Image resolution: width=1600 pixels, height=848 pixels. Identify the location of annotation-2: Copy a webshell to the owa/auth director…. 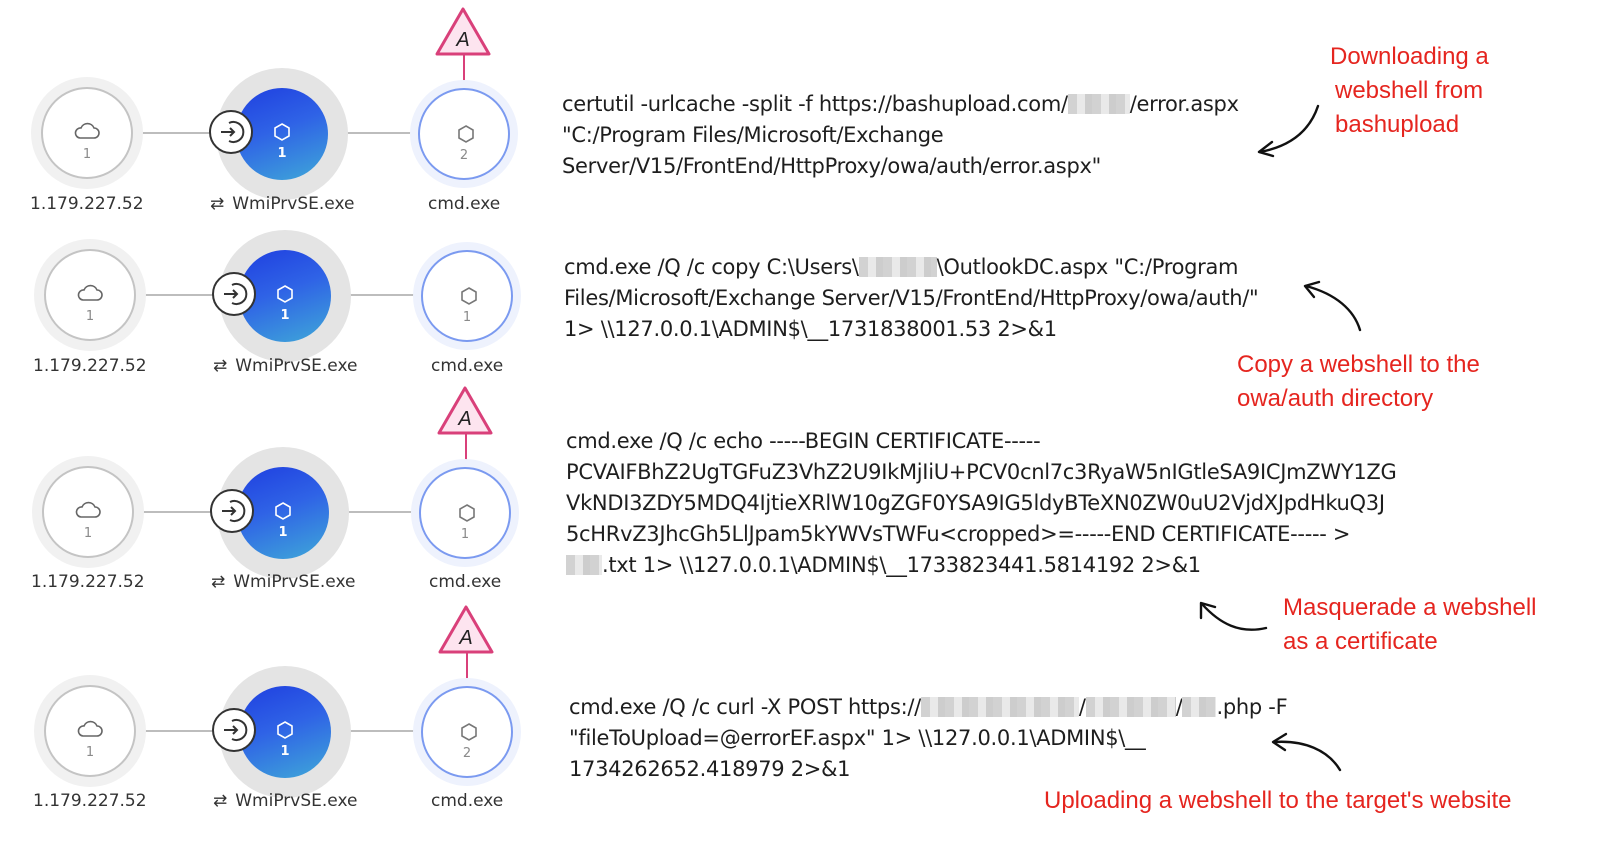
(1358, 382).